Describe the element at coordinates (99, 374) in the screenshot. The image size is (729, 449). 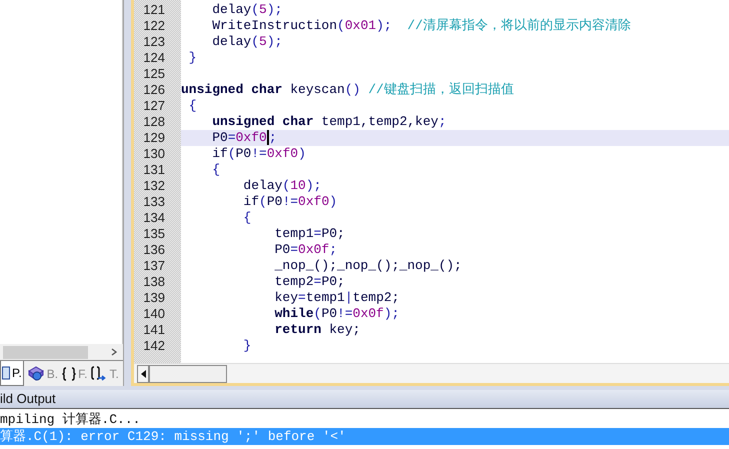
I see `template-icon` at that location.